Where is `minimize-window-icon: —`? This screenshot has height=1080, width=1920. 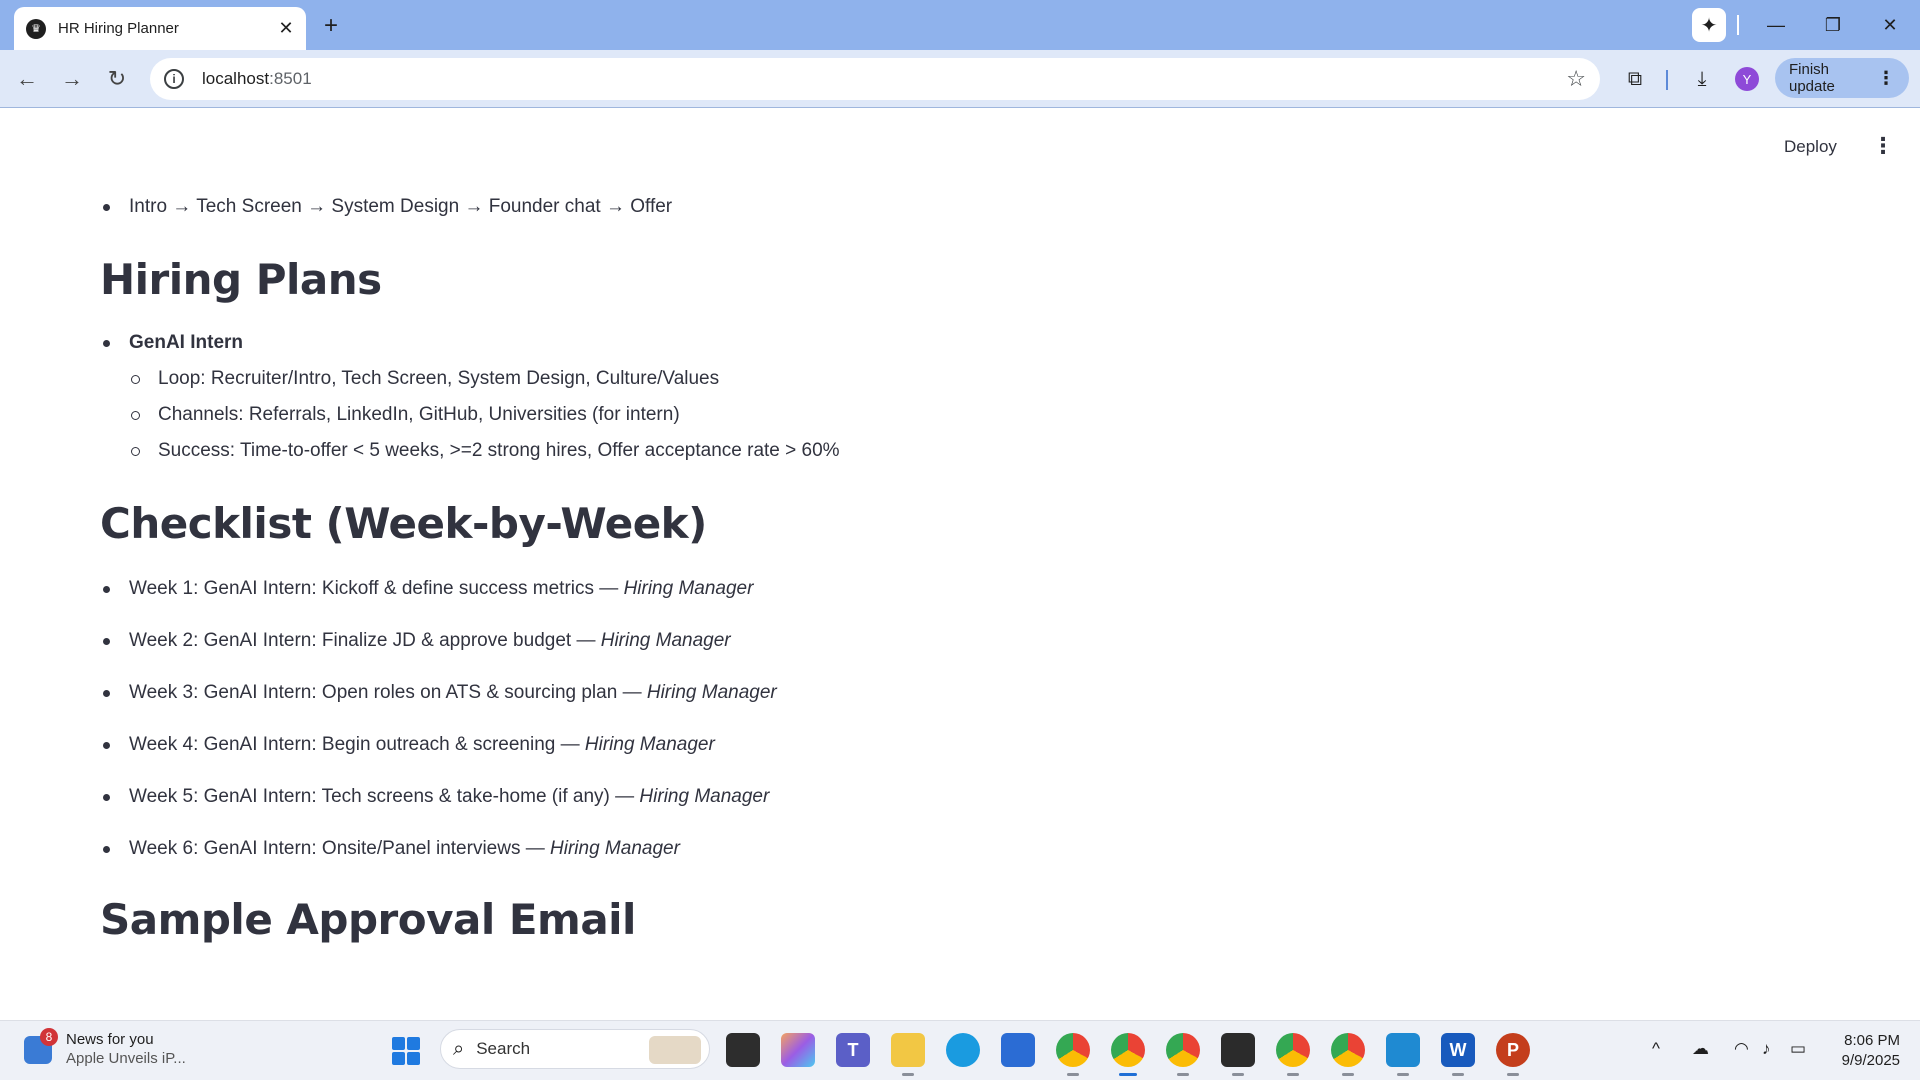
minimize-window-icon: — is located at coordinates (1776, 25).